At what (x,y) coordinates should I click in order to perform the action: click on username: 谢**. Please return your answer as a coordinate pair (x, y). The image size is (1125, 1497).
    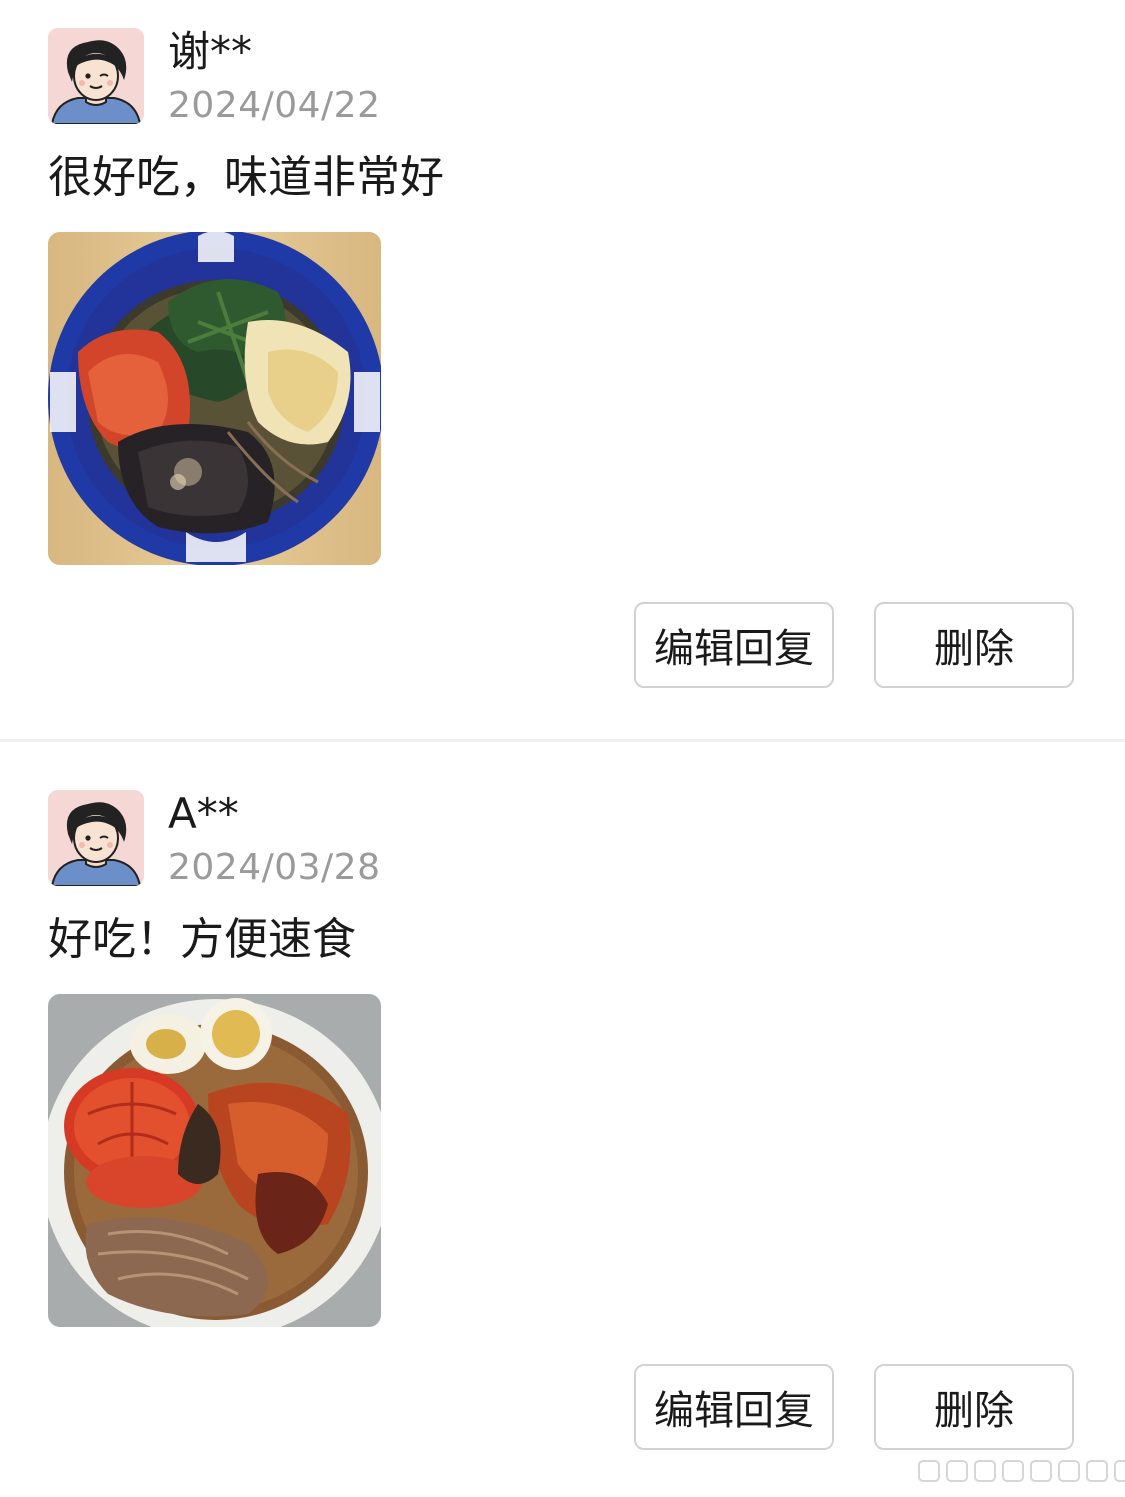
    Looking at the image, I should click on (210, 51).